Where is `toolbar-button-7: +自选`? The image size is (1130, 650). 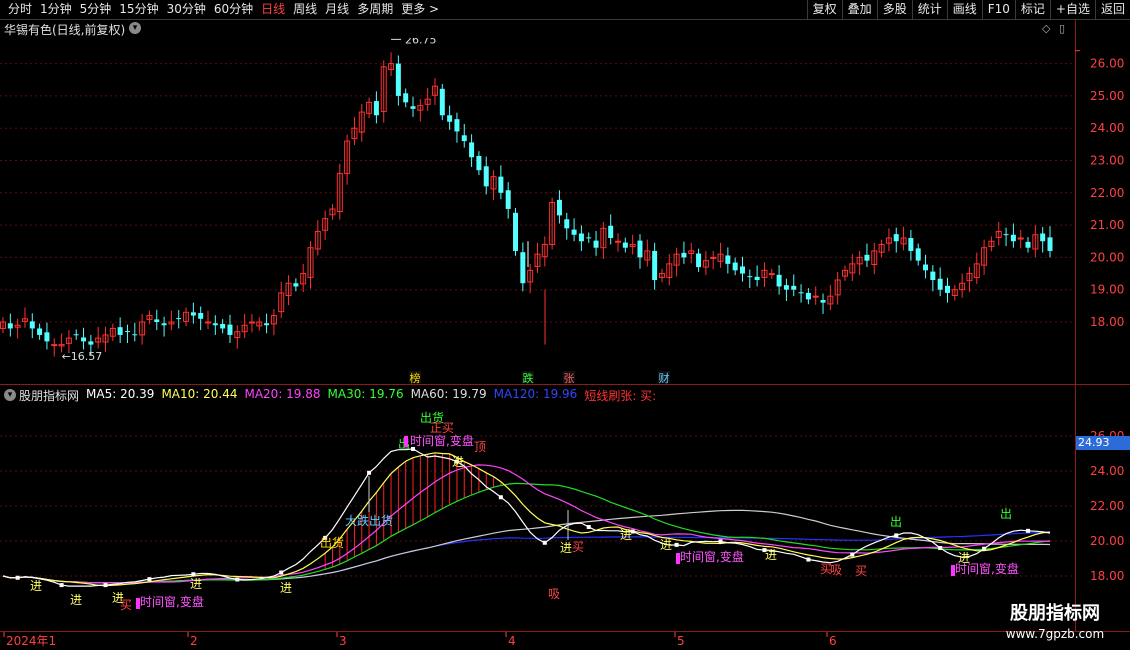 toolbar-button-7: +自选 is located at coordinates (1072, 9).